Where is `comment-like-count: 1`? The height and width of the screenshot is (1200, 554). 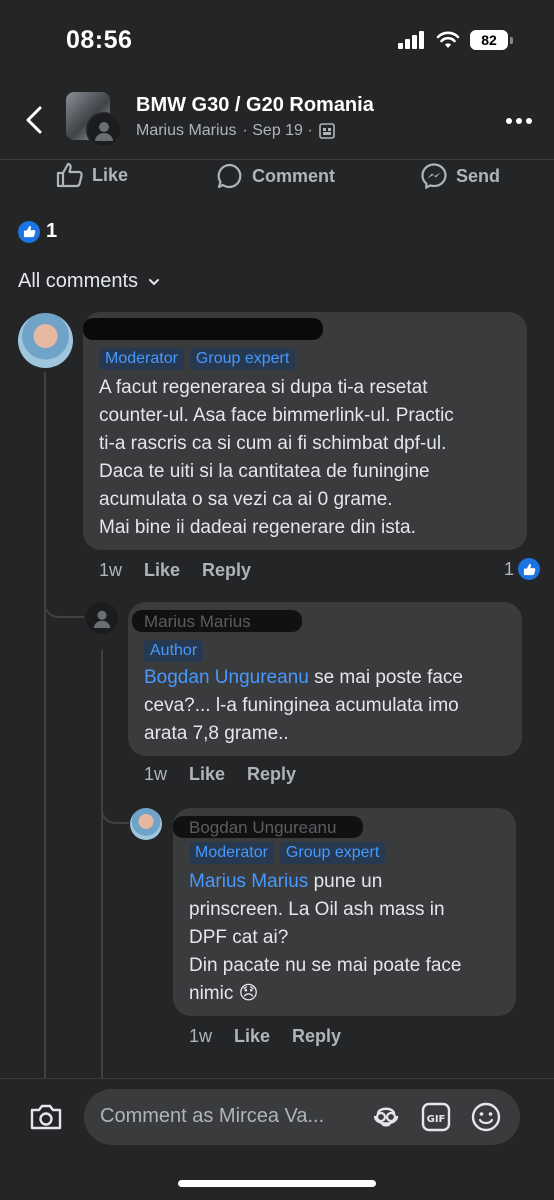 comment-like-count: 1 is located at coordinates (522, 569).